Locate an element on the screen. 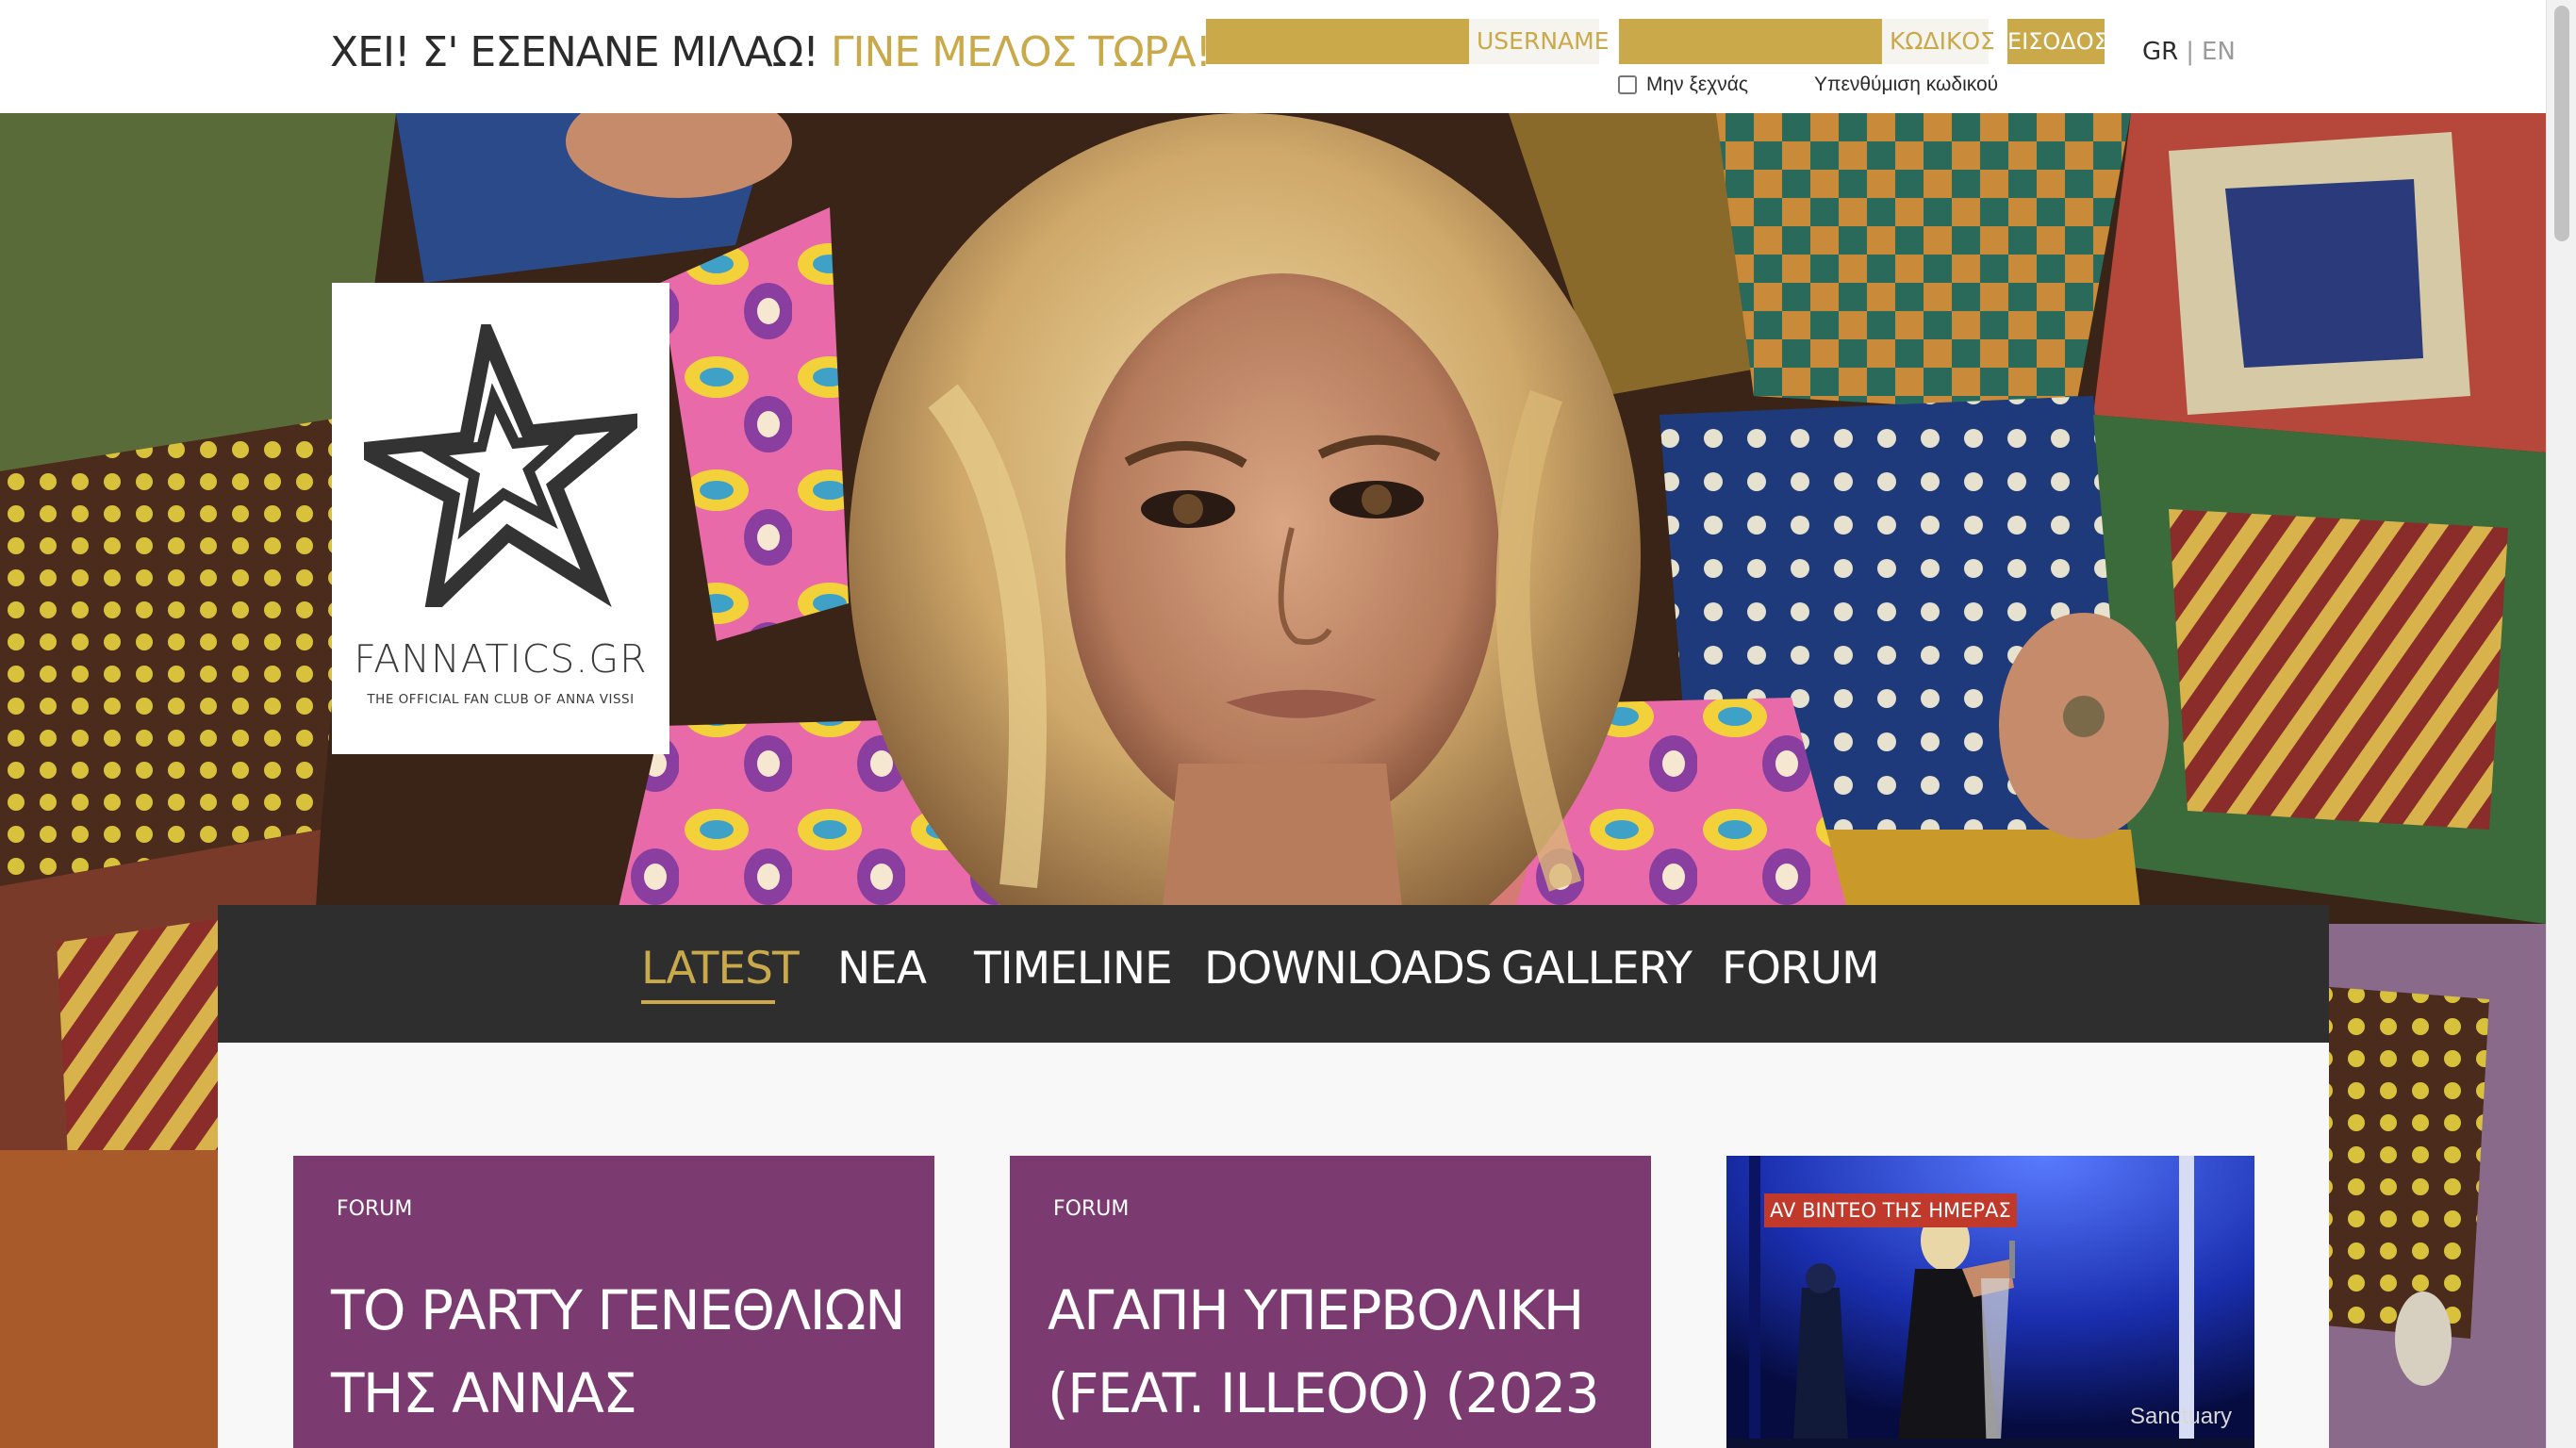 Image resolution: width=2576 pixels, height=1448 pixels. join-tagline: ΧΕΙ! Σ' ΕΣΕΝΑΝΕ ΜΙΛΑΩ! ΓΙΝΕ ΜΕΛΟΣ ΤΩΡΑ! is located at coordinates (771, 52).